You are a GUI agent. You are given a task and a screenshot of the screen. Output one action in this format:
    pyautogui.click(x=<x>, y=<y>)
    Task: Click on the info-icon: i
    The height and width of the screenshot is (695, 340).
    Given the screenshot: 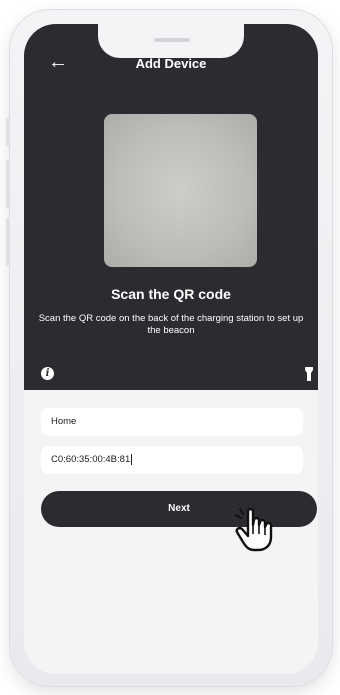 What is the action you would take?
    pyautogui.click(x=47, y=373)
    